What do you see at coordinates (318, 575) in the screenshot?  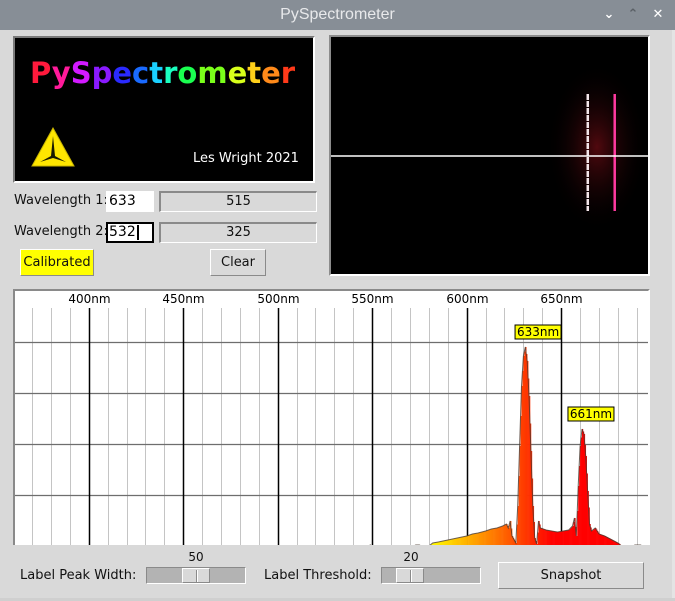 I see `threshold-label: Label Threshold:` at bounding box center [318, 575].